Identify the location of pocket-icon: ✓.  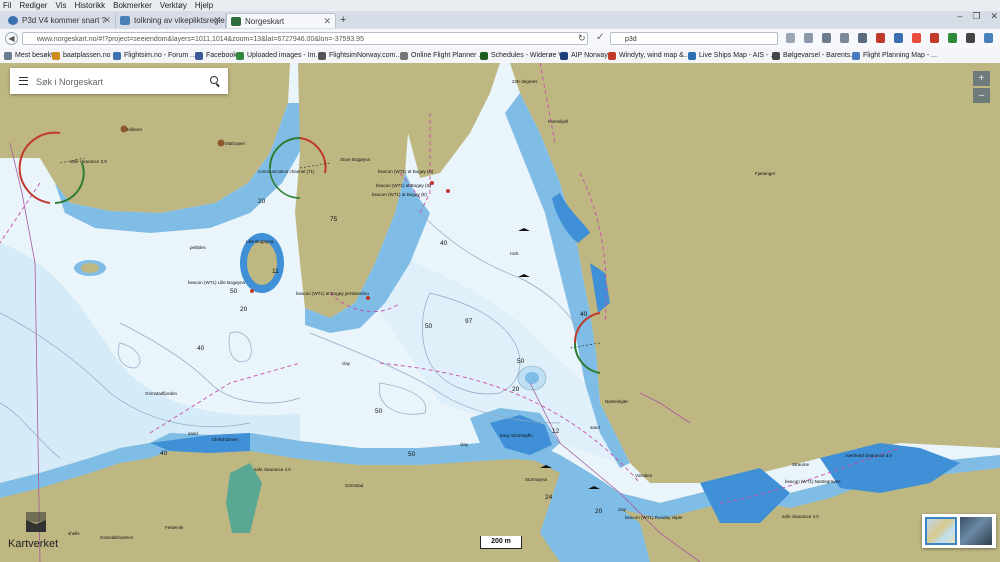
(600, 37).